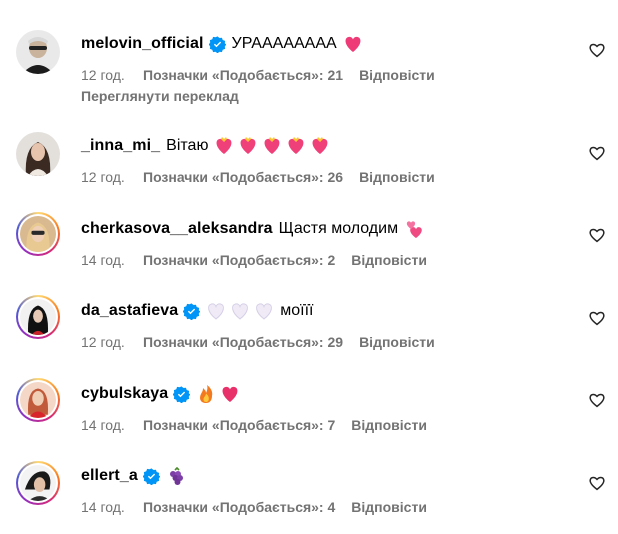  I want to click on comment-username: _inna_mi_, so click(120, 146).